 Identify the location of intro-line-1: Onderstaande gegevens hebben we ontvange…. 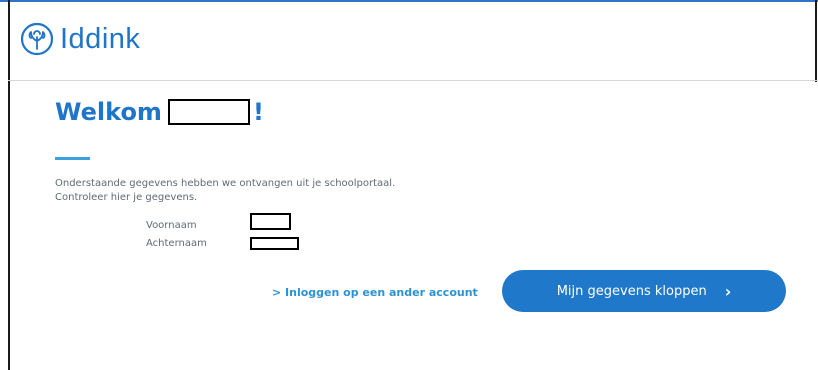
(225, 183).